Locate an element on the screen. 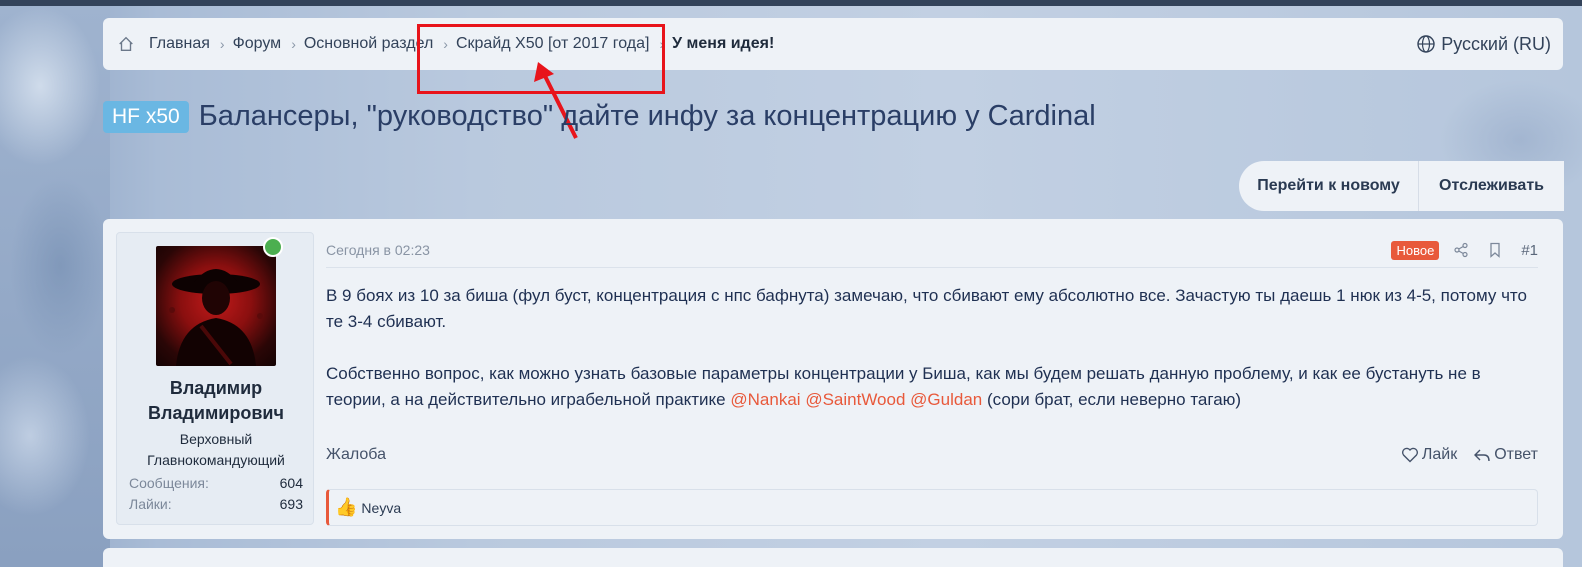 The image size is (1582, 567). new-badge: Новое is located at coordinates (1415, 250).